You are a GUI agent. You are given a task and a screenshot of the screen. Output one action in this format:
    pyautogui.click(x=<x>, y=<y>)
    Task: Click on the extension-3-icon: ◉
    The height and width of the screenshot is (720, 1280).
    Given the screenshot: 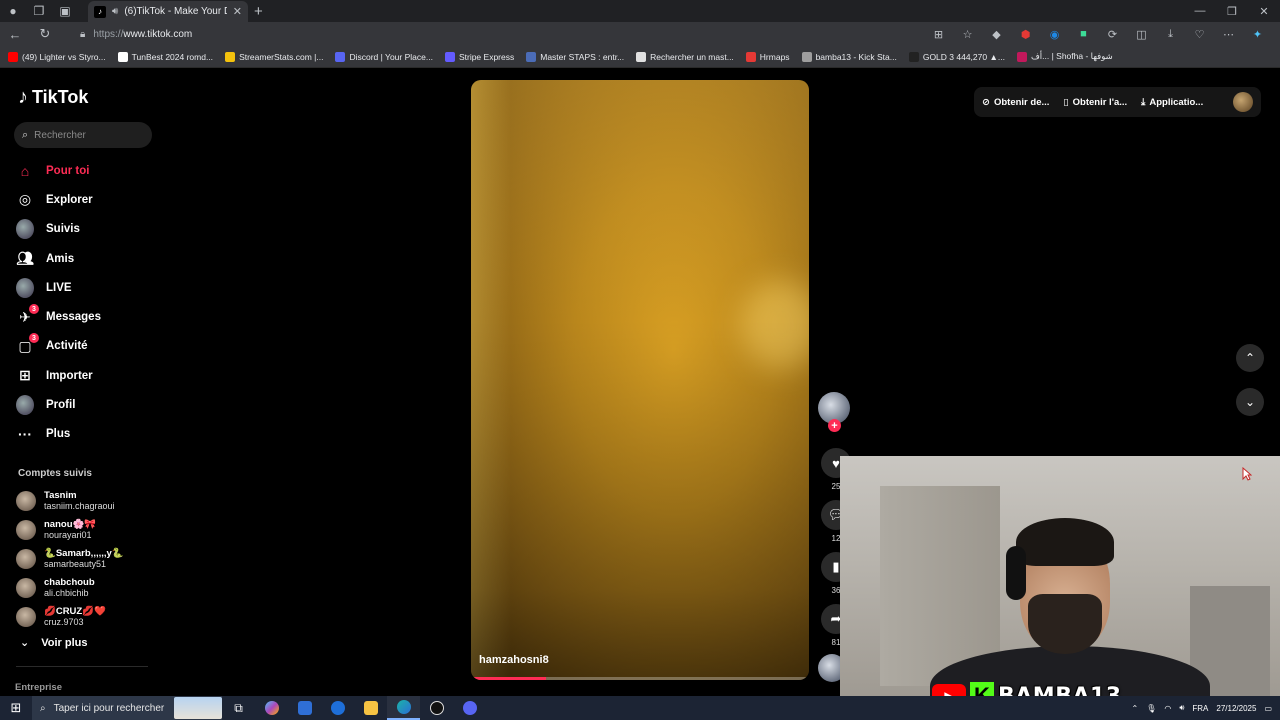 What is the action you would take?
    pyautogui.click(x=1054, y=34)
    